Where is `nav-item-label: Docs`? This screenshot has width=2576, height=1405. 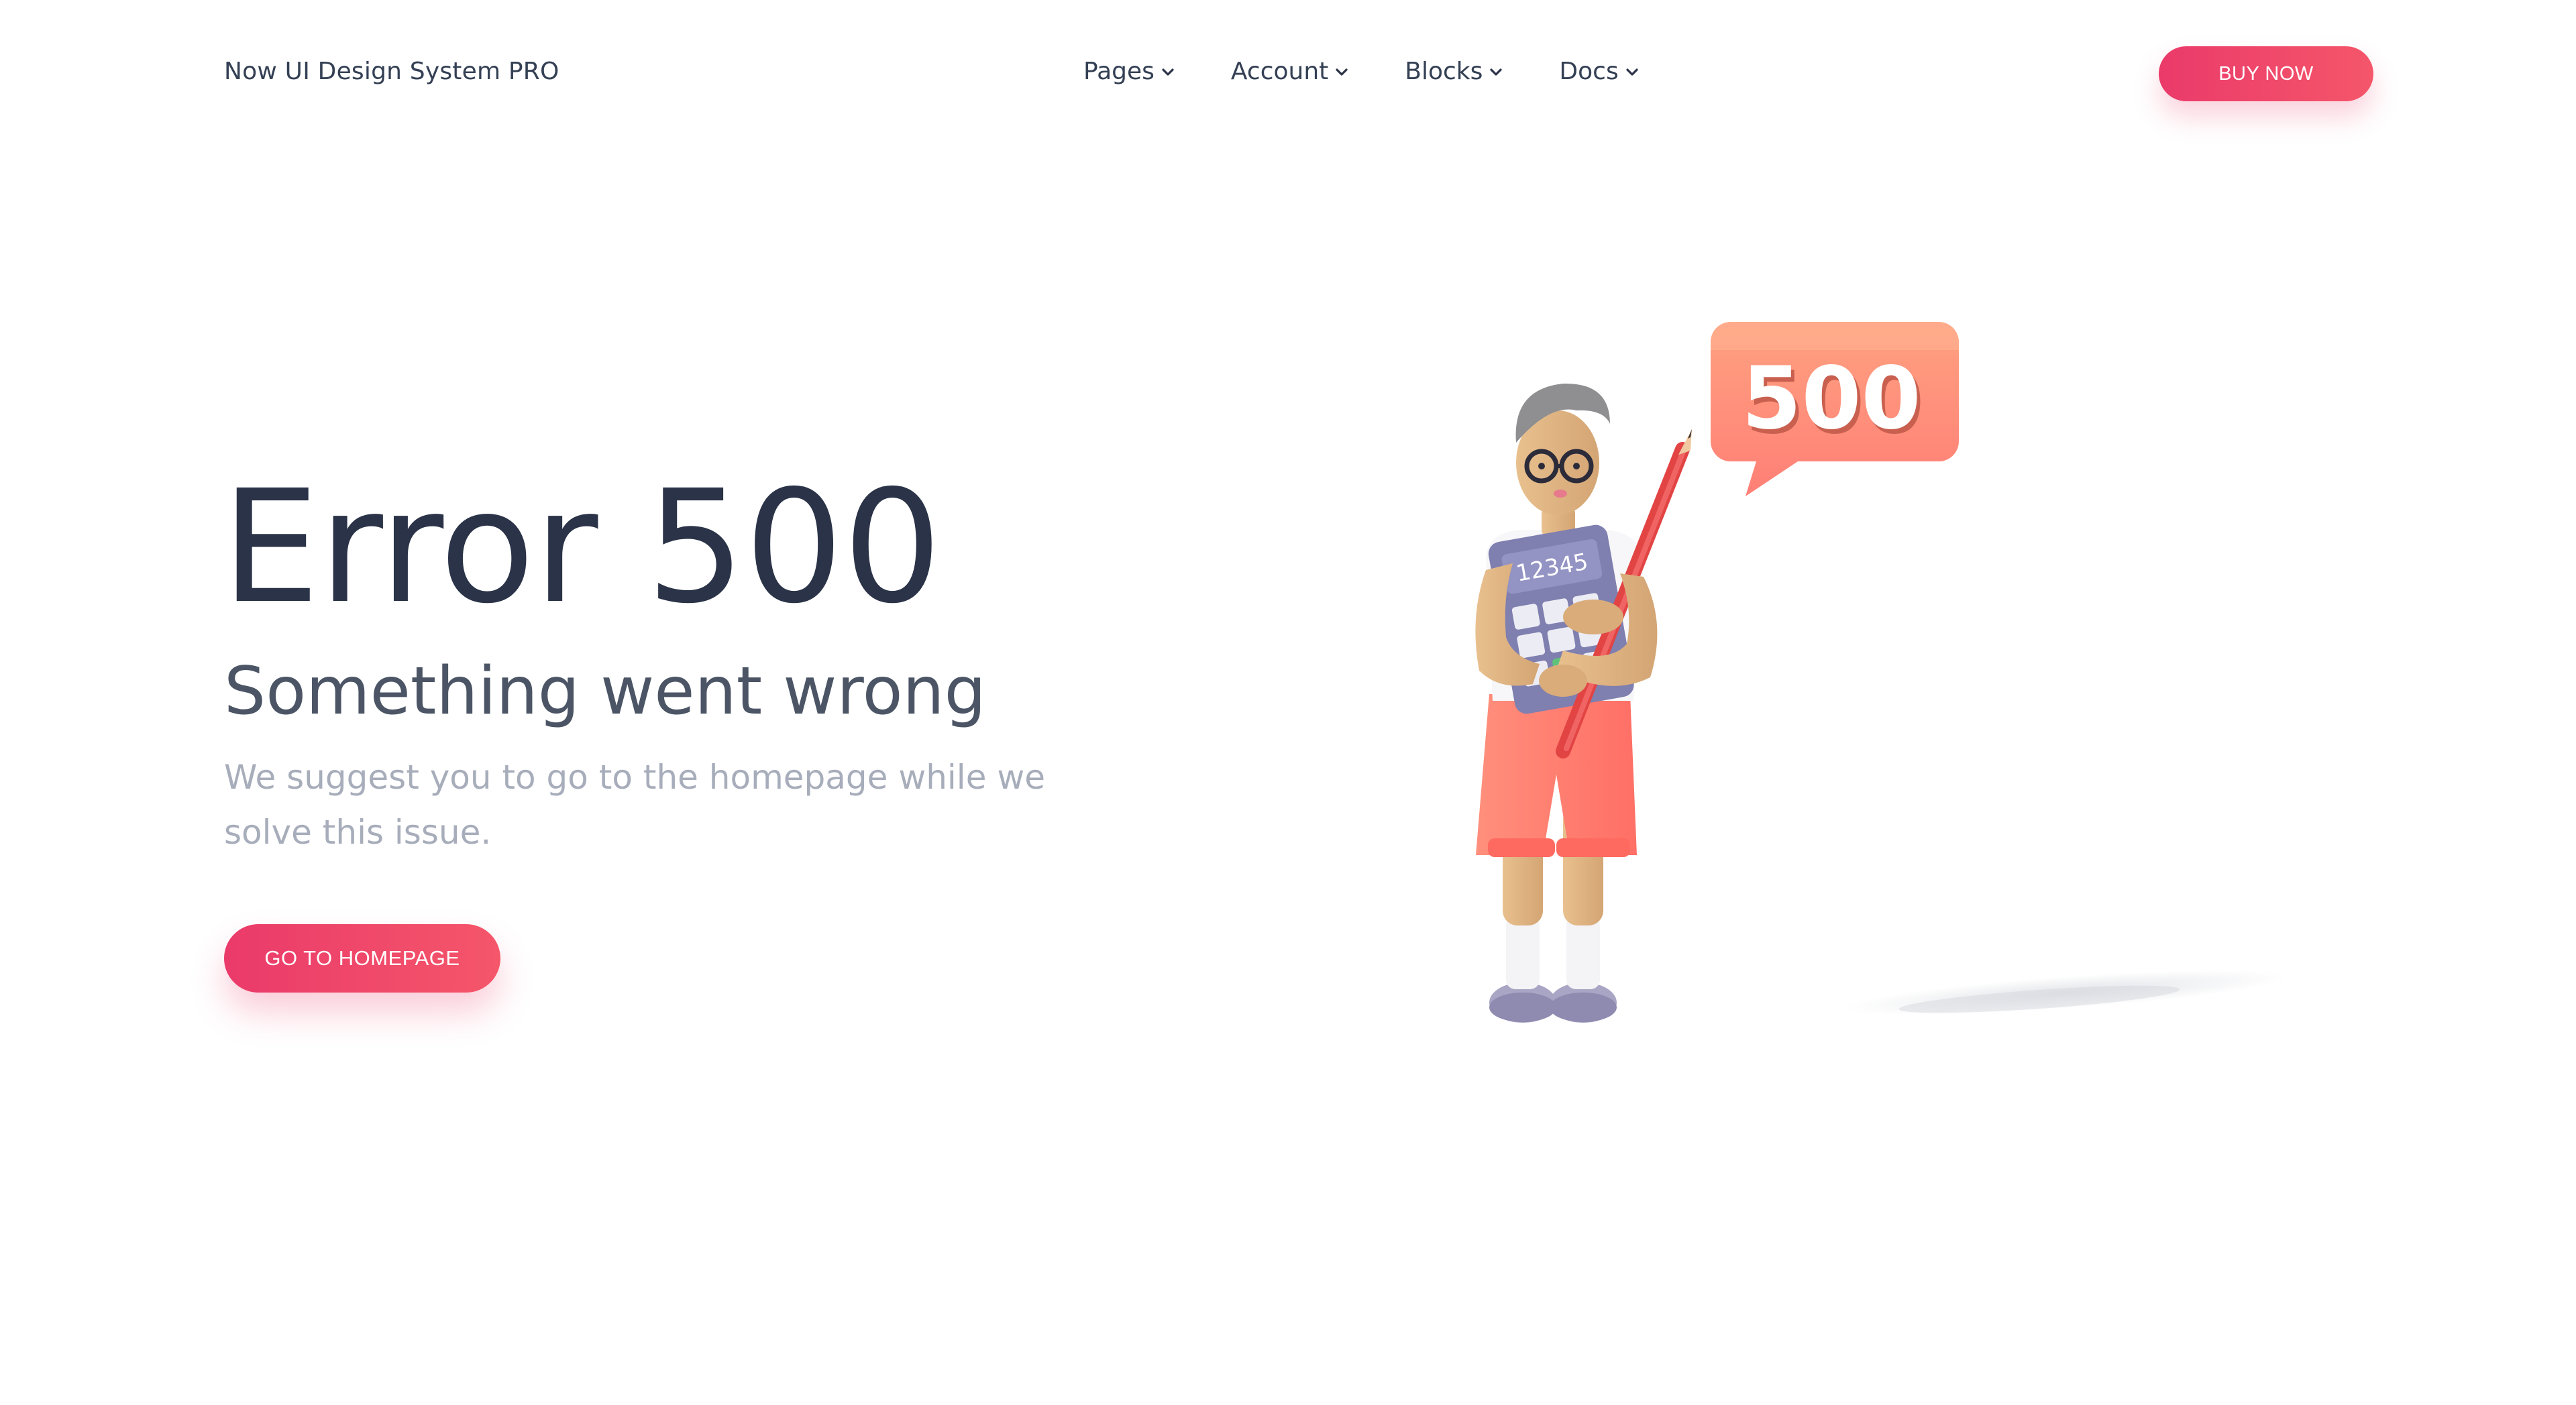
nav-item-label: Docs is located at coordinates (1589, 71).